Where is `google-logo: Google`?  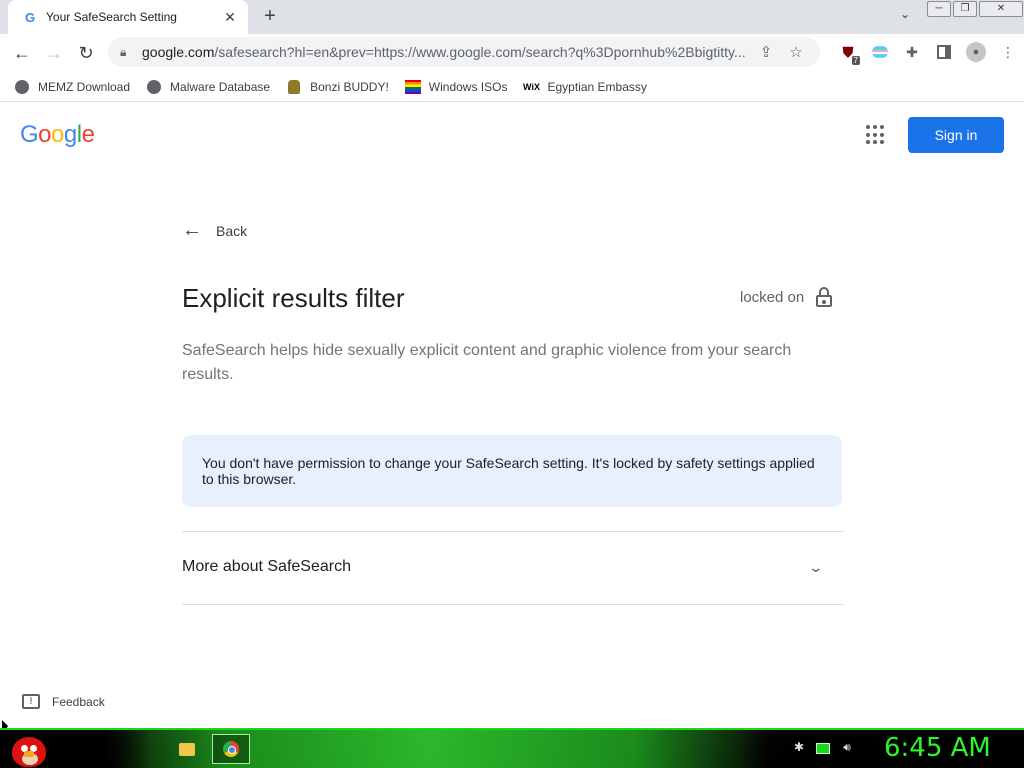 google-logo: Google is located at coordinates (57, 135).